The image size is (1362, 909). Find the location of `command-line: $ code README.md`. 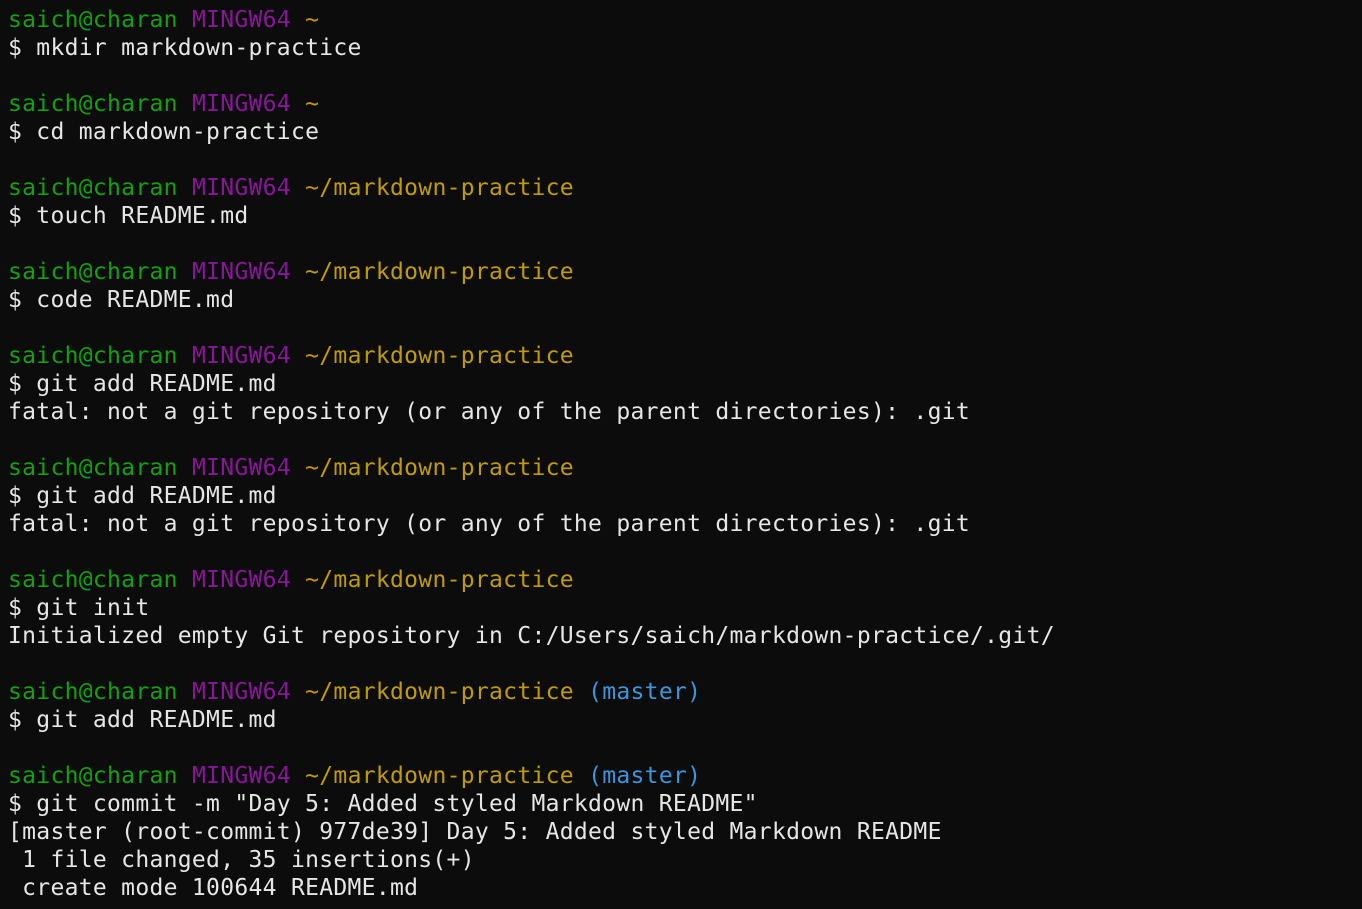

command-line: $ code README.md is located at coordinates (121, 300).